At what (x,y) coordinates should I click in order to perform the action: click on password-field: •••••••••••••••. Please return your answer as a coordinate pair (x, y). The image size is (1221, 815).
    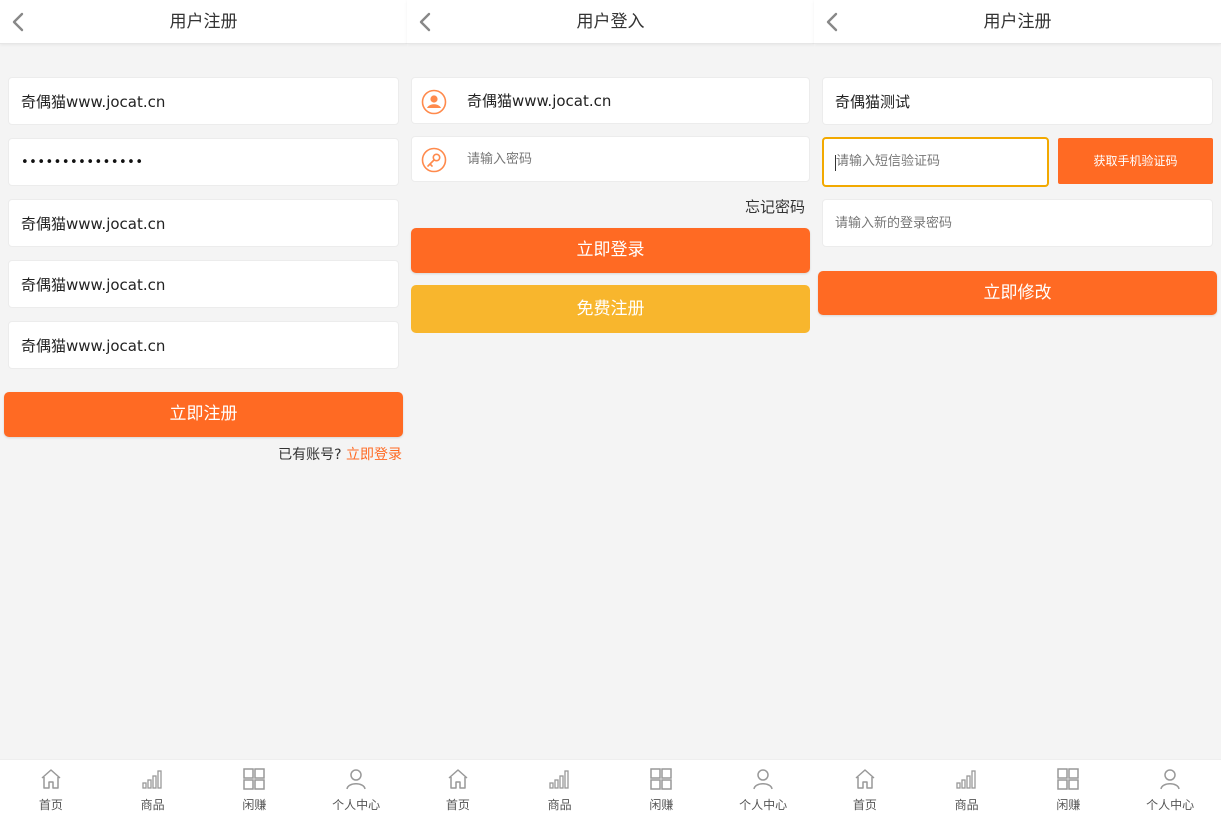
    Looking at the image, I should click on (203, 162).